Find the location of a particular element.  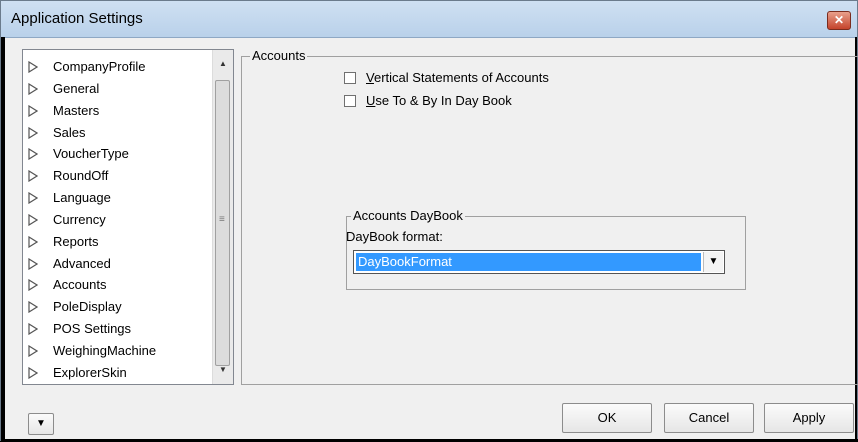

tree-item-label: Currency is located at coordinates (79, 219).